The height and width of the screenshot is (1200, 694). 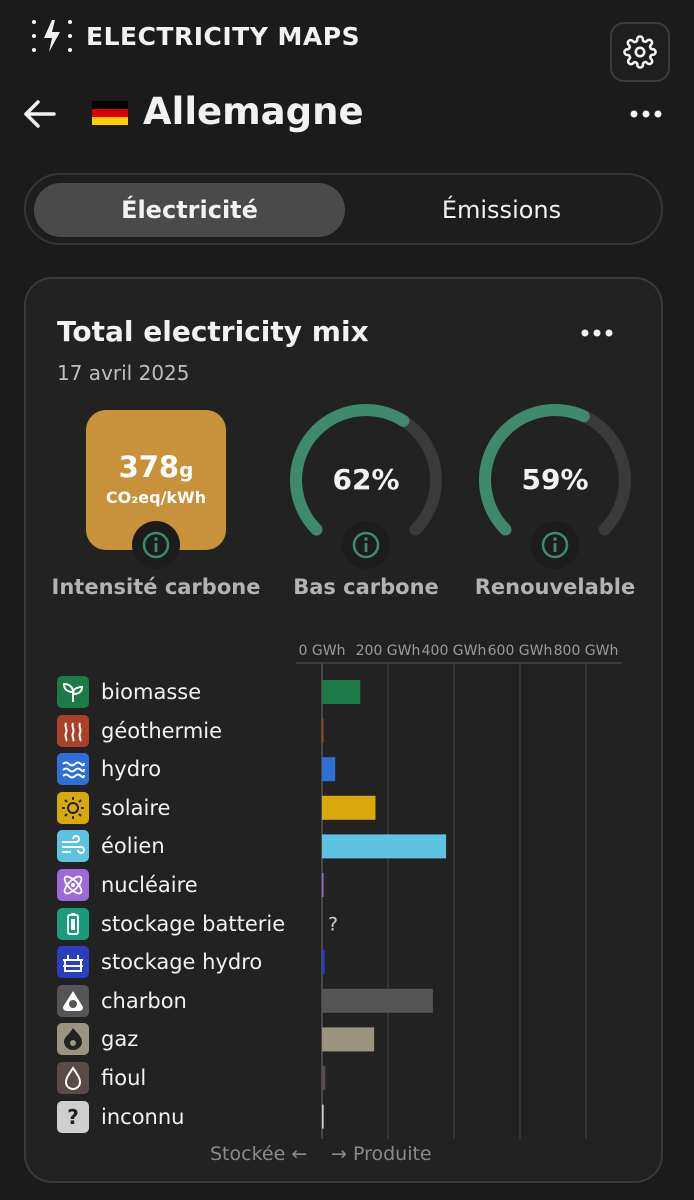 I want to click on legend-item: hydro, so click(x=109, y=769).